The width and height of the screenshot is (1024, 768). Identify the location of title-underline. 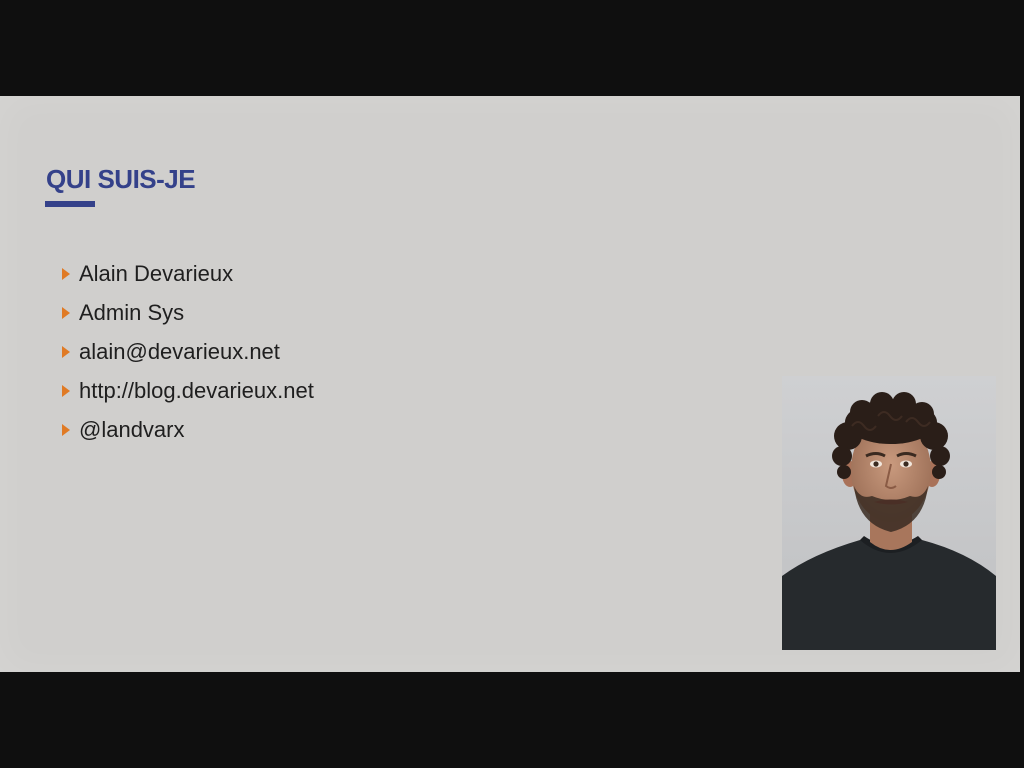
(70, 204).